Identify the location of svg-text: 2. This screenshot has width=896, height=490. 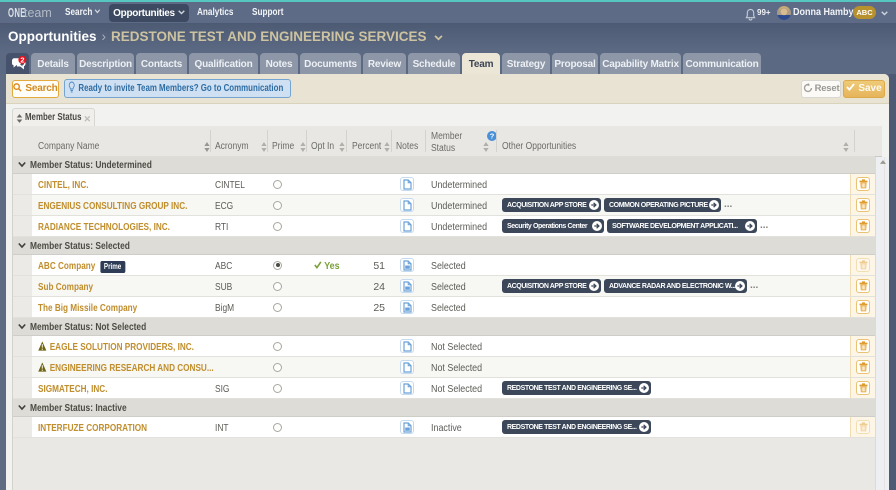
(22, 60).